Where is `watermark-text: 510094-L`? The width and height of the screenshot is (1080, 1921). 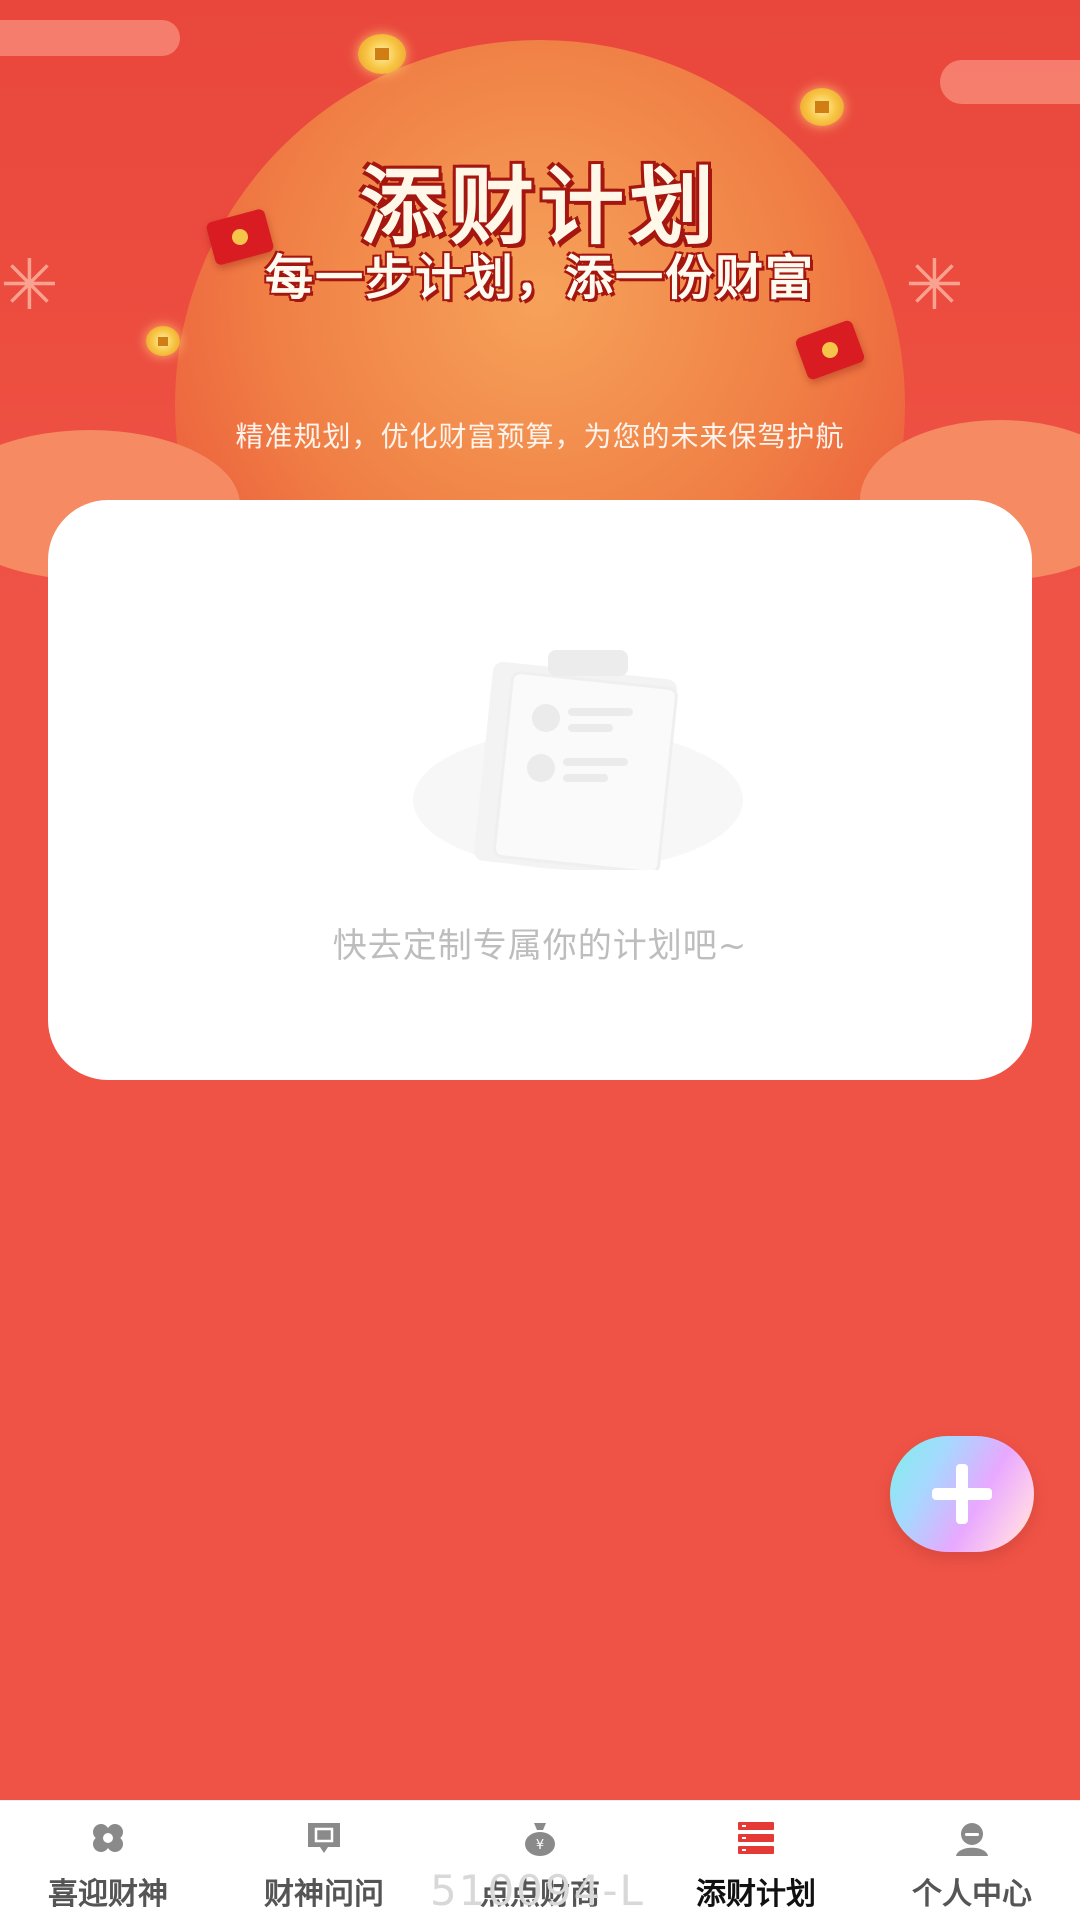 watermark-text: 510094-L is located at coordinates (537, 1890).